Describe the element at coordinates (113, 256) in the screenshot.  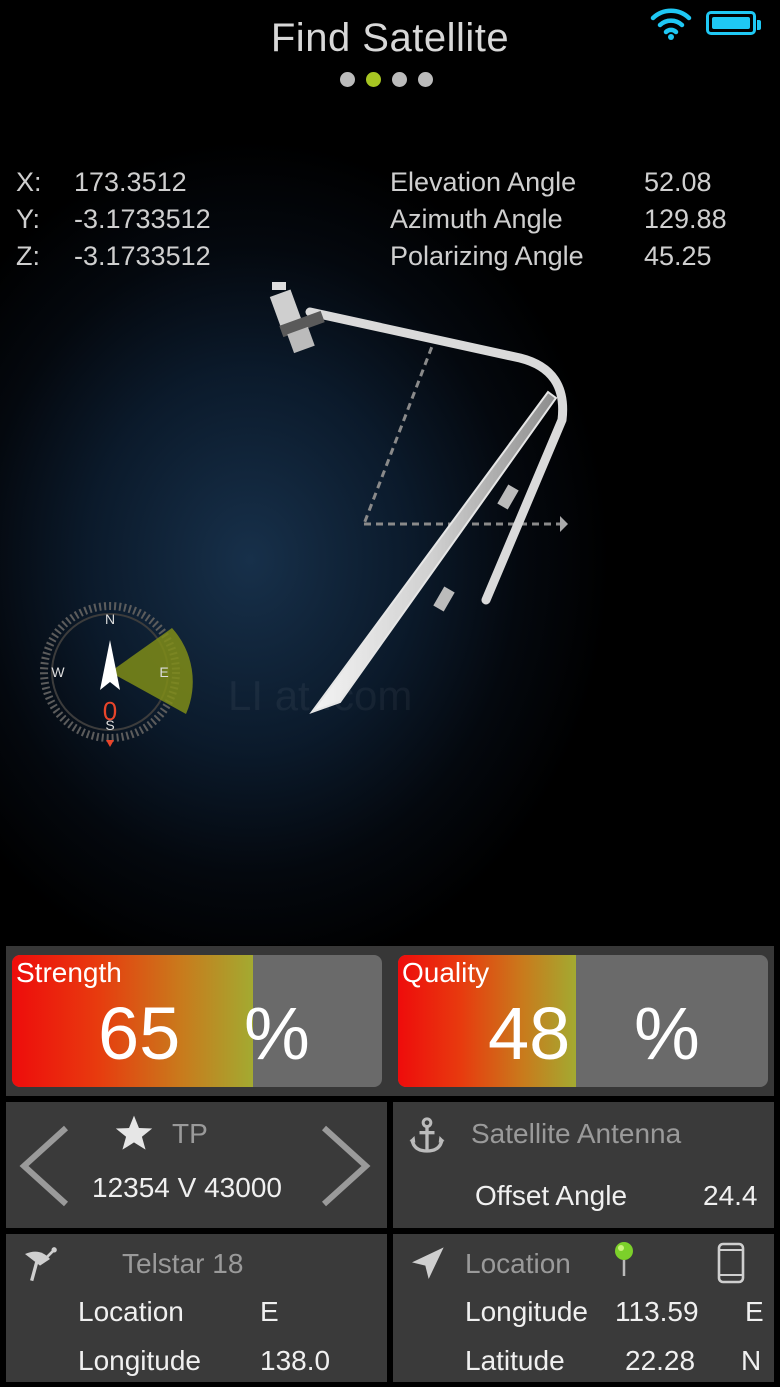
I see `z-row: Z: -3.1733512` at that location.